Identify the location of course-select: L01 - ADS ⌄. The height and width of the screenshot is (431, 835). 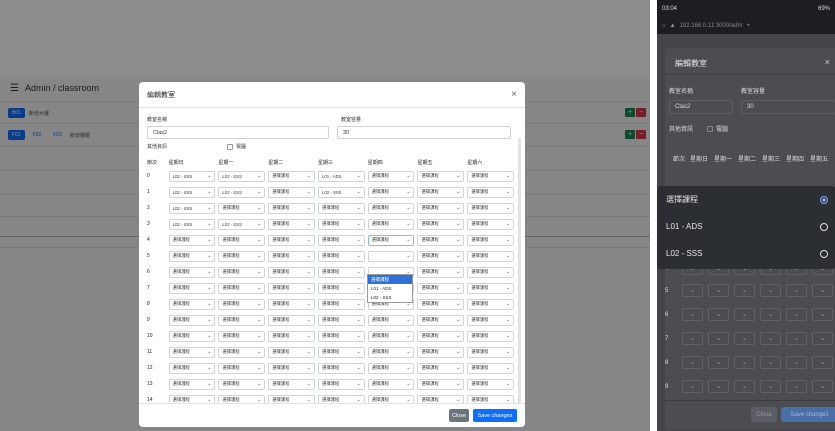
(341, 176).